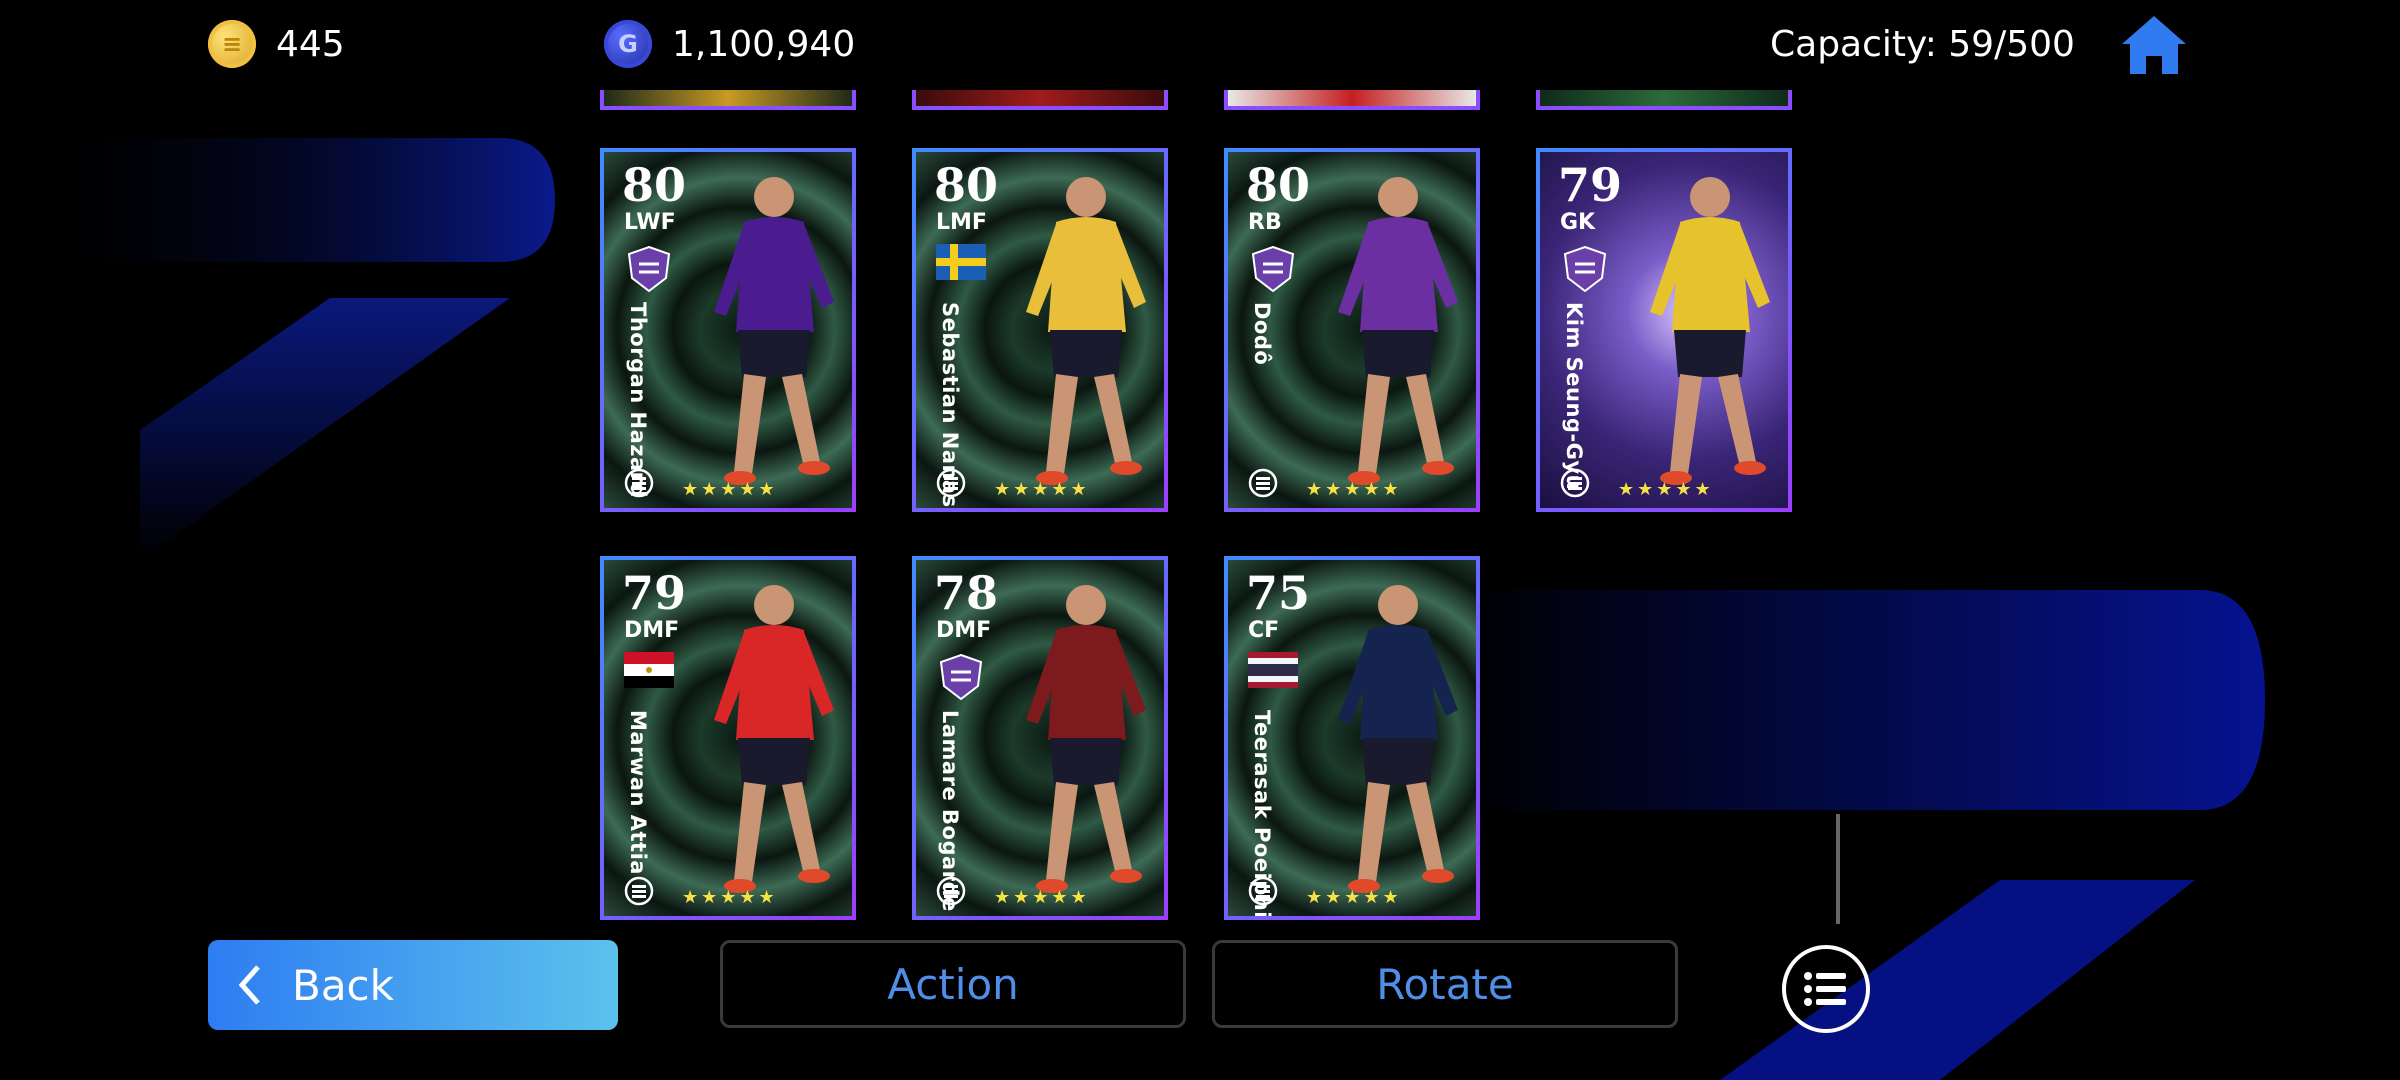 Image resolution: width=2400 pixels, height=1080 pixels. What do you see at coordinates (1264, 630) in the screenshot?
I see `player-position: CF` at bounding box center [1264, 630].